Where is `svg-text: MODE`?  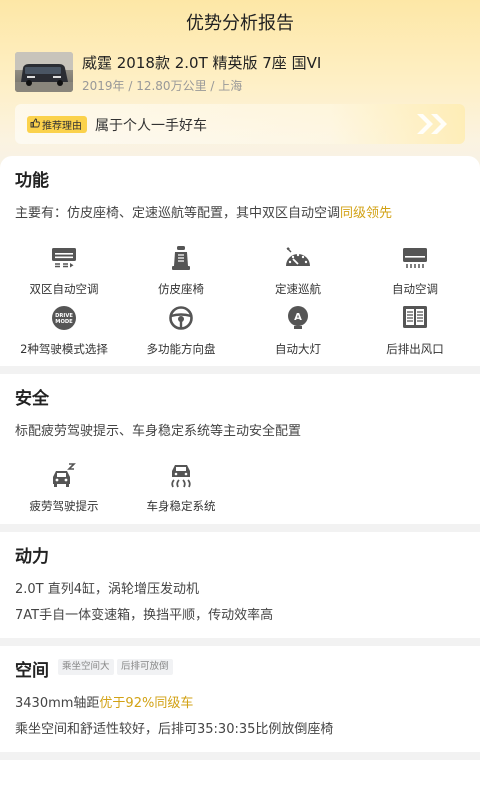 svg-text: MODE is located at coordinates (64, 322).